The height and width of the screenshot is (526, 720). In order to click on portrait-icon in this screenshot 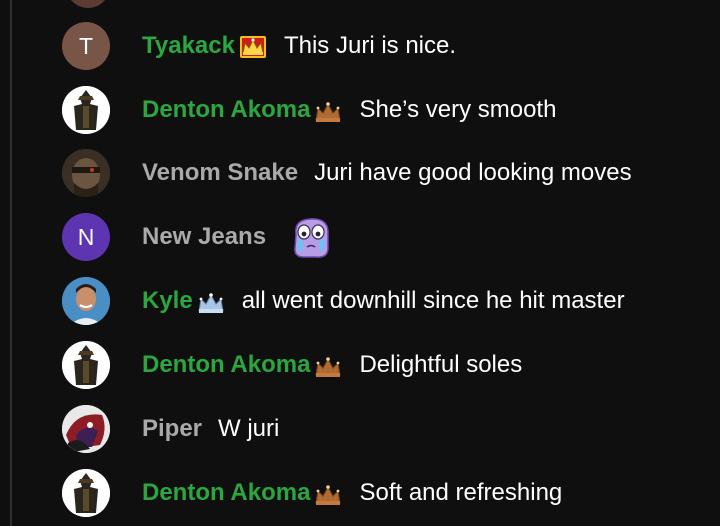, I will do `click(86, 173)`.